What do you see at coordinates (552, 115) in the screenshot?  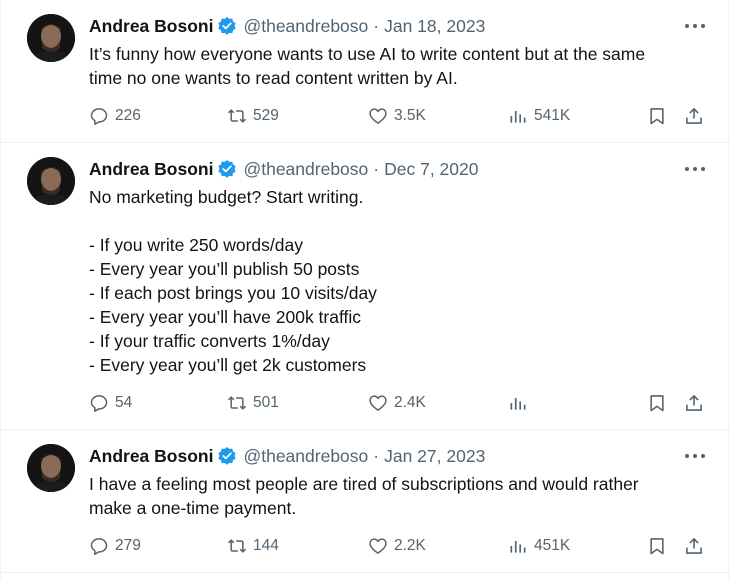 I see `view-count: 541K` at bounding box center [552, 115].